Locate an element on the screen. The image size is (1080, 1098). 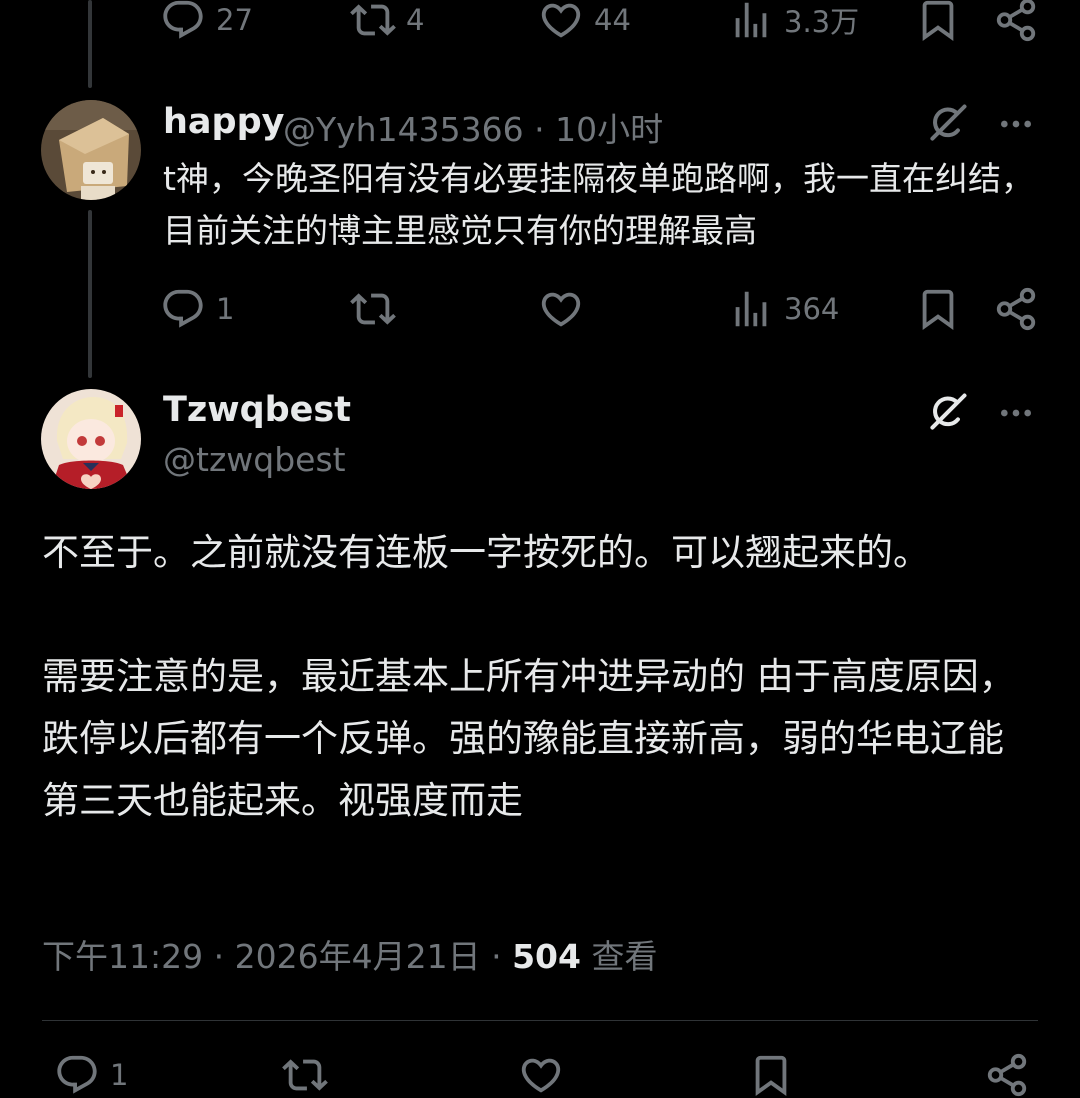
reply-reply-count: 1 is located at coordinates (225, 309).